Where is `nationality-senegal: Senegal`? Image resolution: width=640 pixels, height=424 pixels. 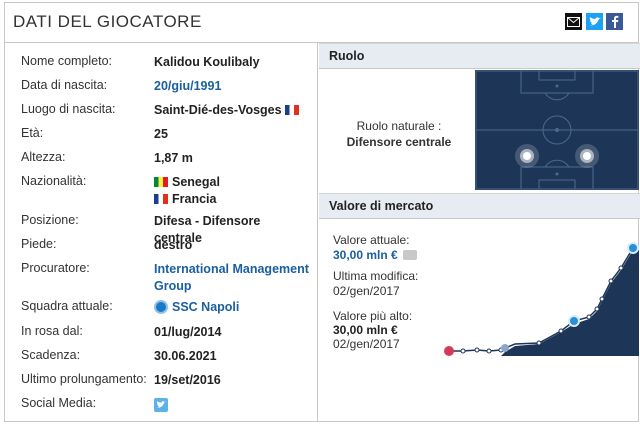
nationality-senegal: Senegal is located at coordinates (196, 182).